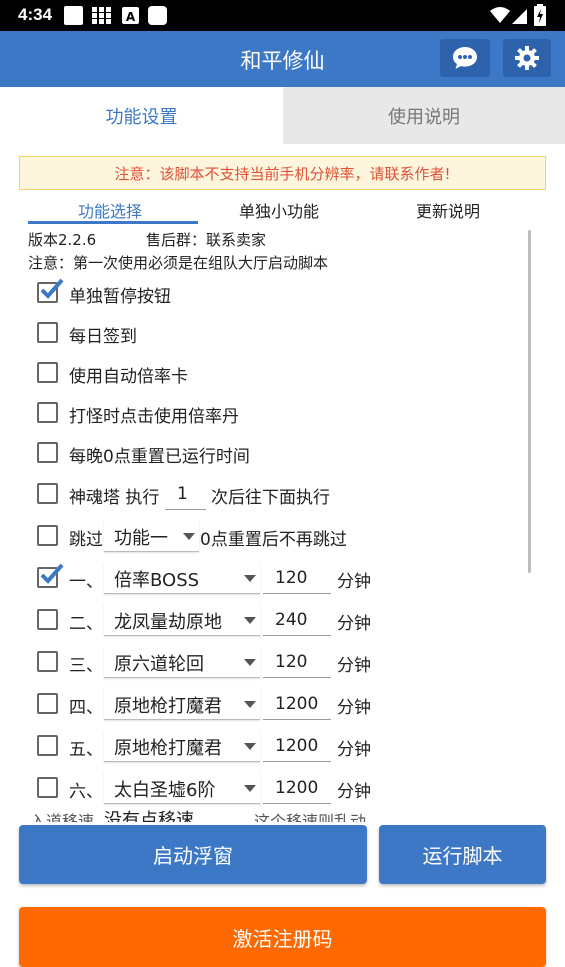 The image size is (565, 967). I want to click on task-function-dropdown: 原六道轮回, so click(182, 662).